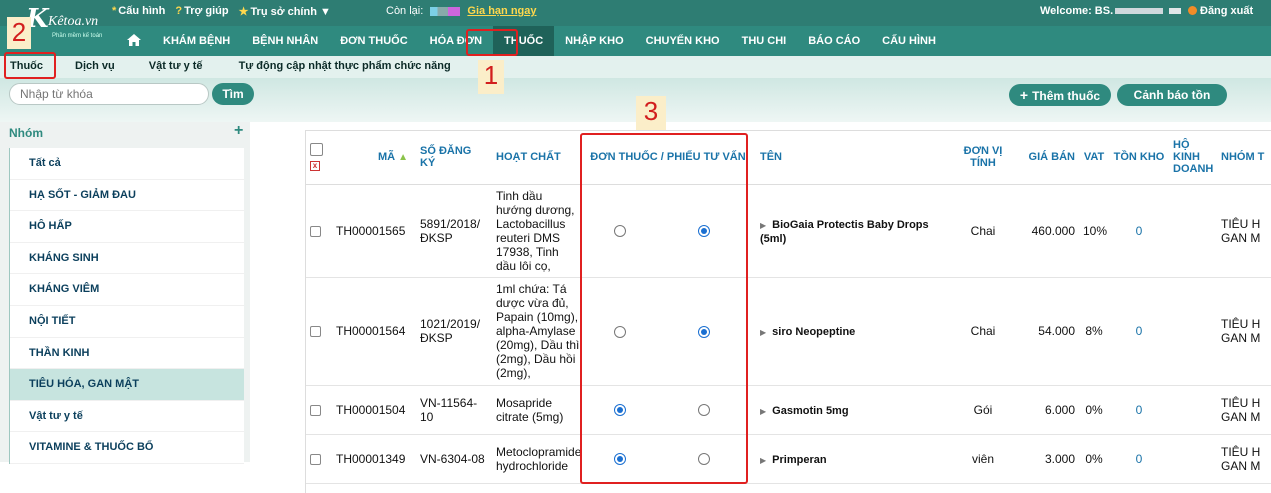 The height and width of the screenshot is (493, 1271). What do you see at coordinates (127, 164) in the screenshot?
I see `group-item: Tất cả` at bounding box center [127, 164].